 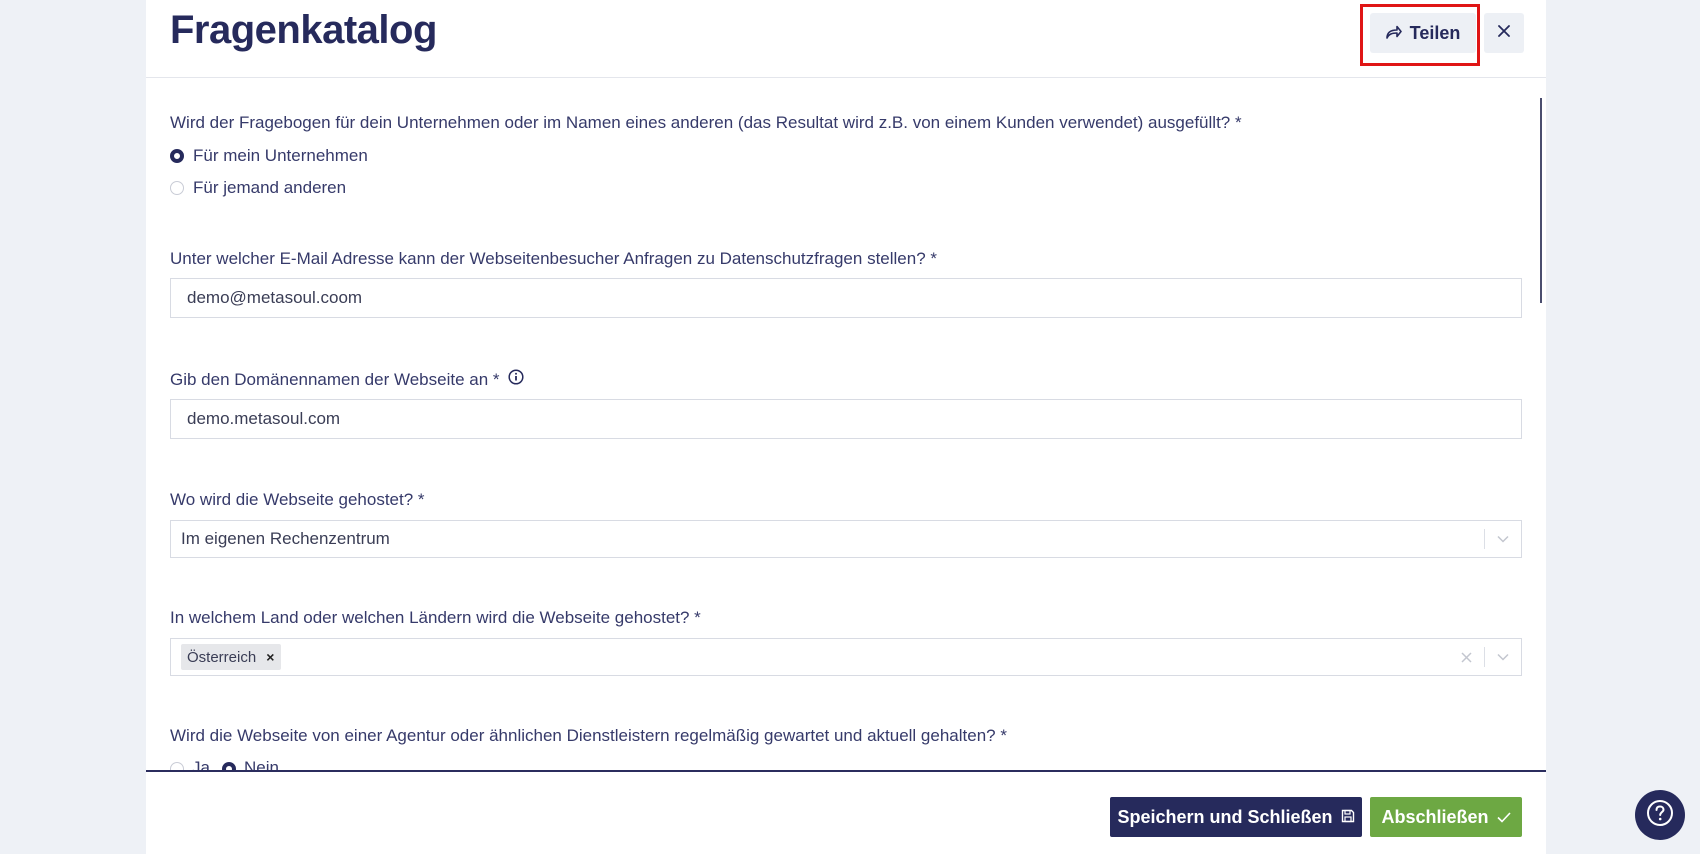 I want to click on info-icon, so click(x=515, y=379).